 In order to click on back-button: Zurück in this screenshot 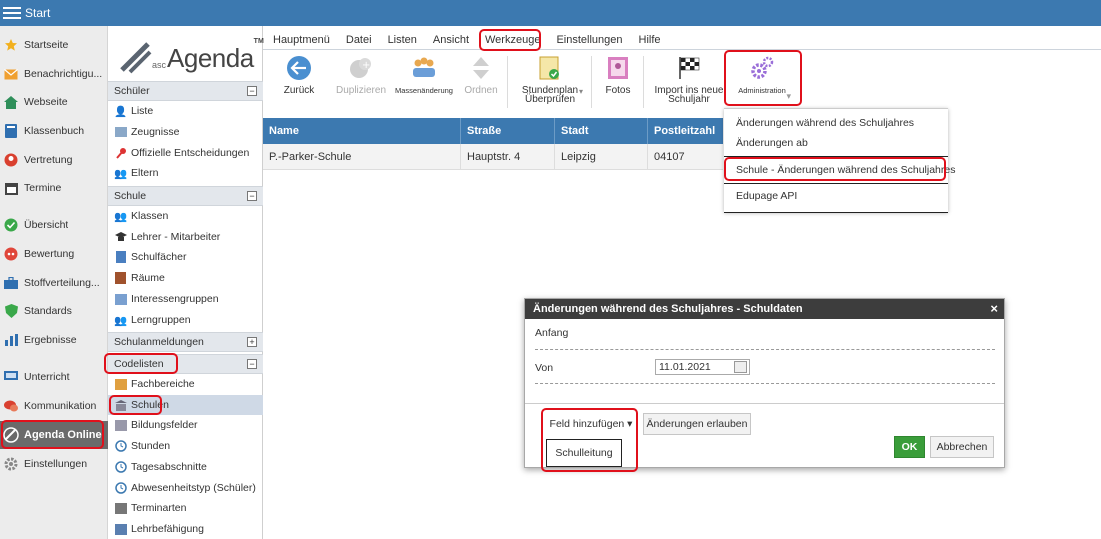, I will do `click(299, 83)`.